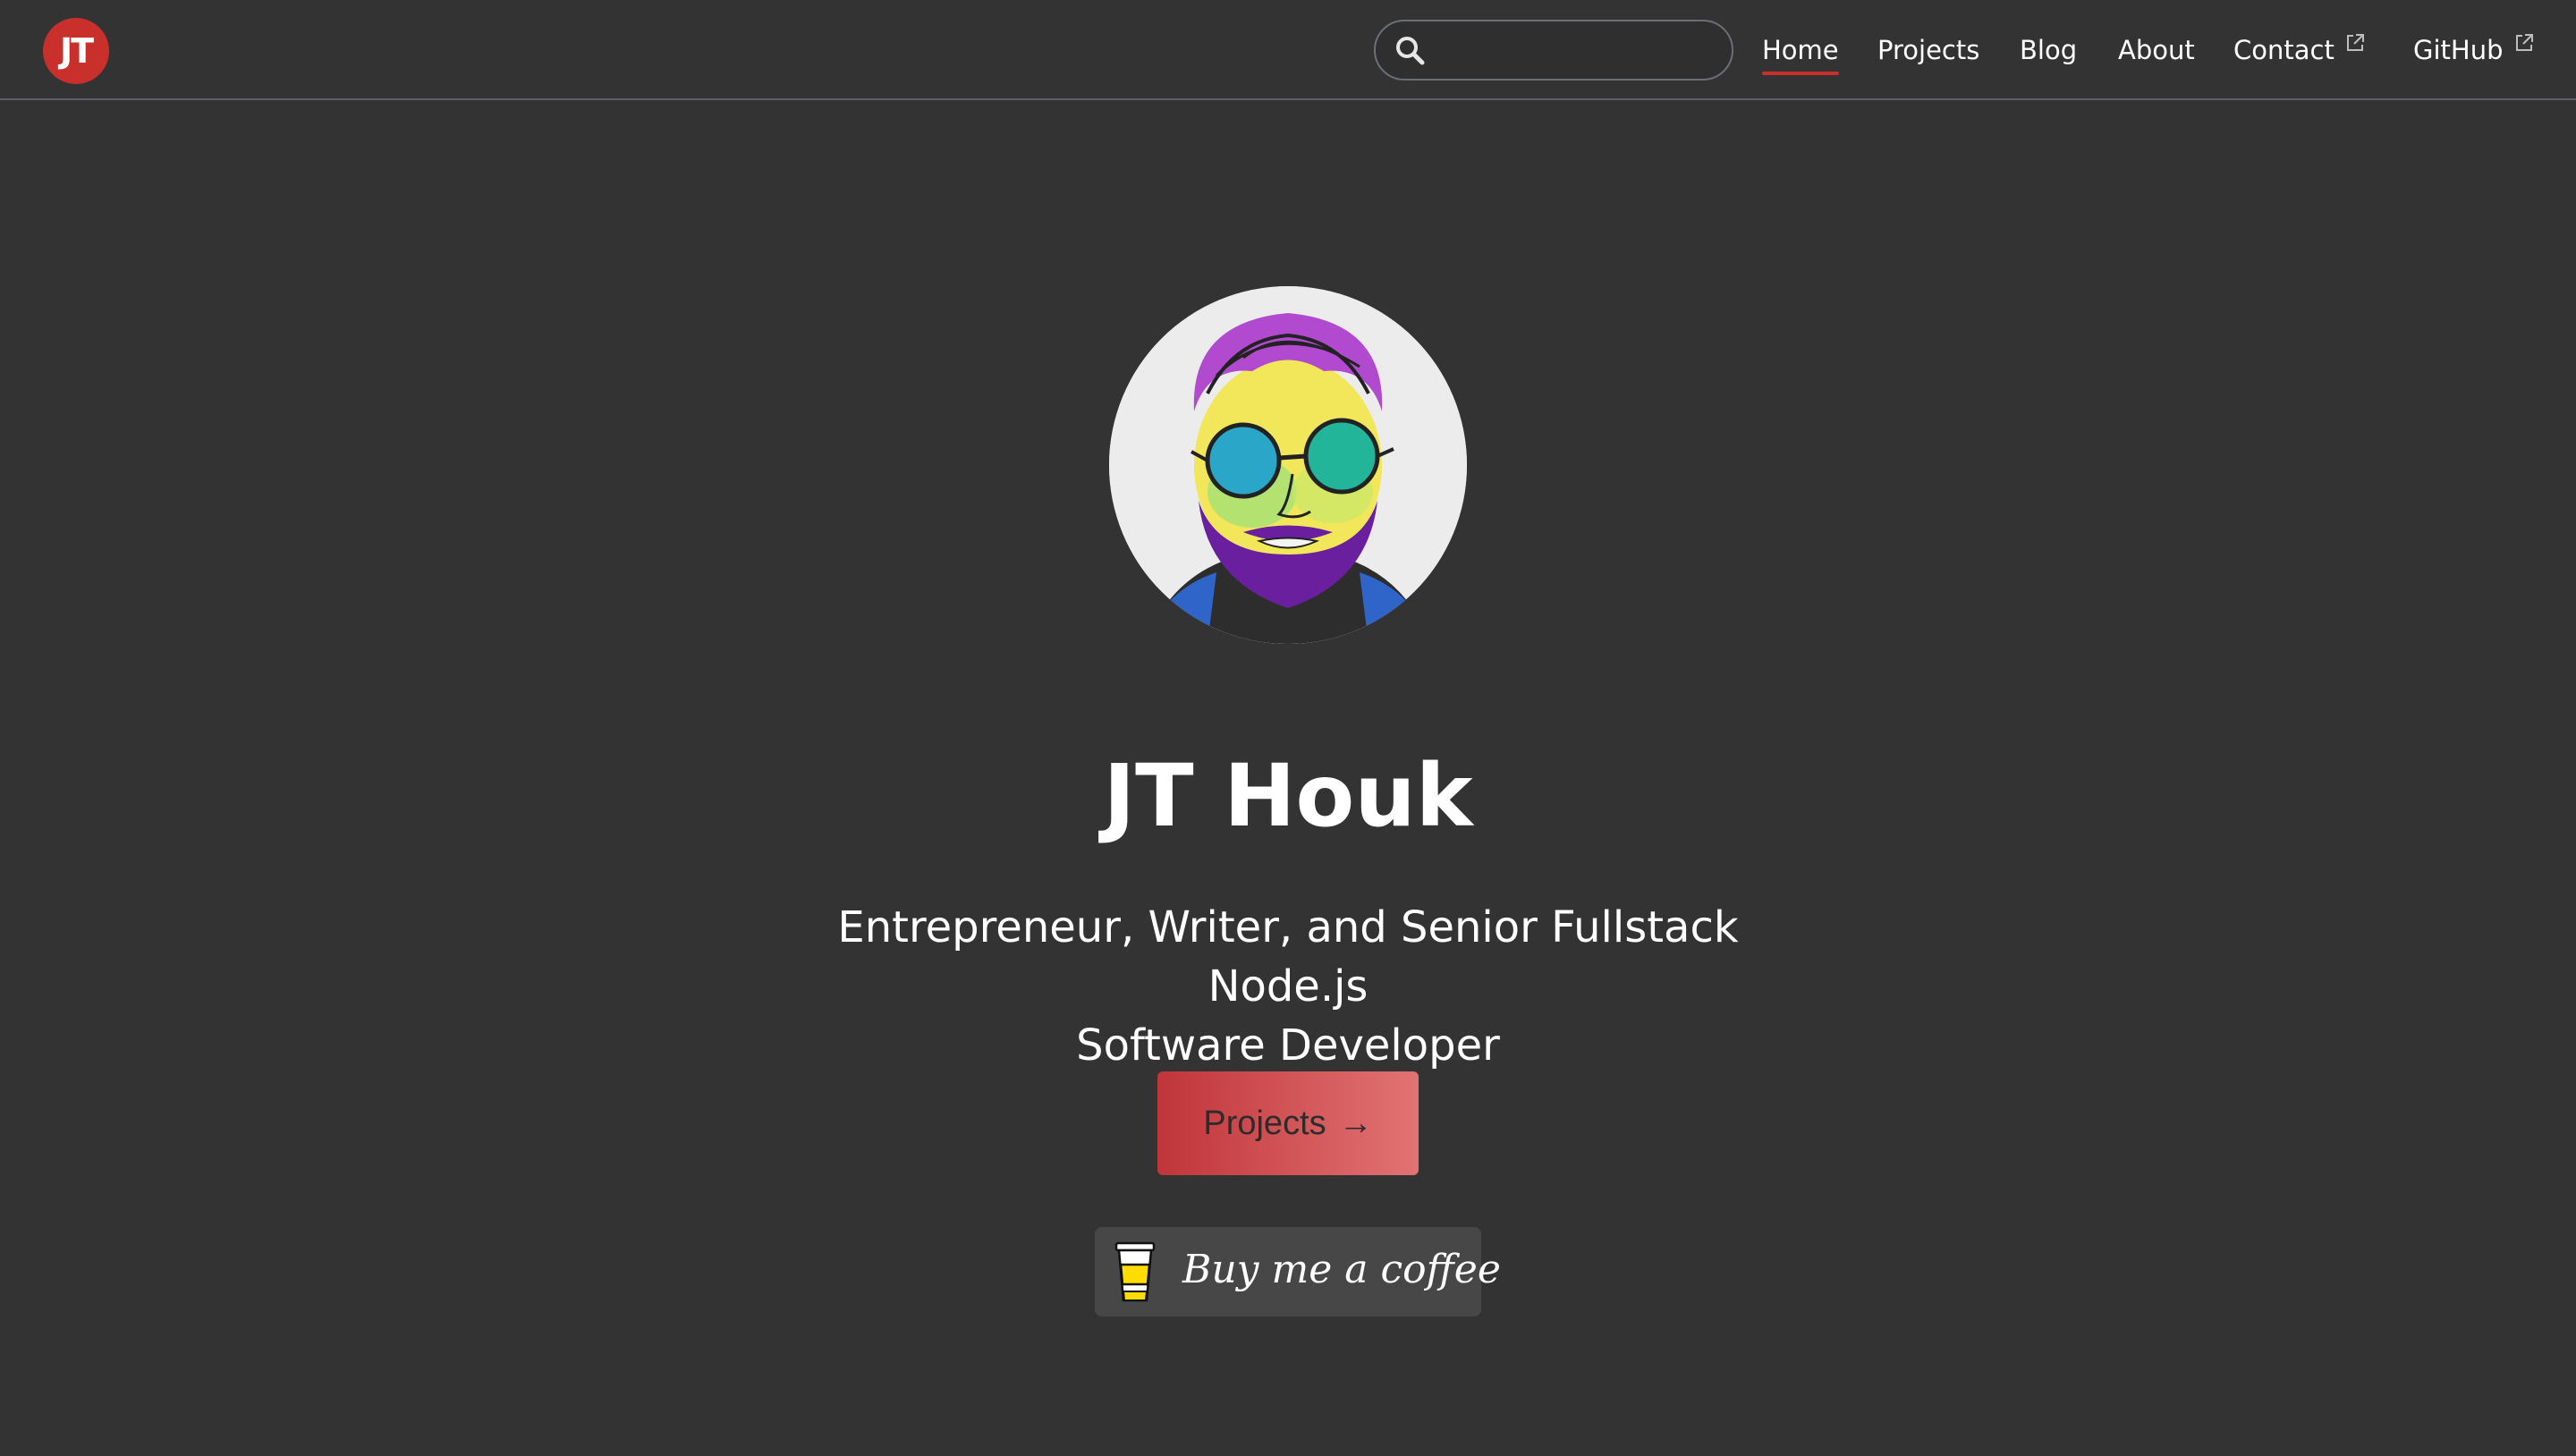 Image resolution: width=2576 pixels, height=1456 pixels. What do you see at coordinates (2458, 50) in the screenshot?
I see `nav-github-label: GitHub` at bounding box center [2458, 50].